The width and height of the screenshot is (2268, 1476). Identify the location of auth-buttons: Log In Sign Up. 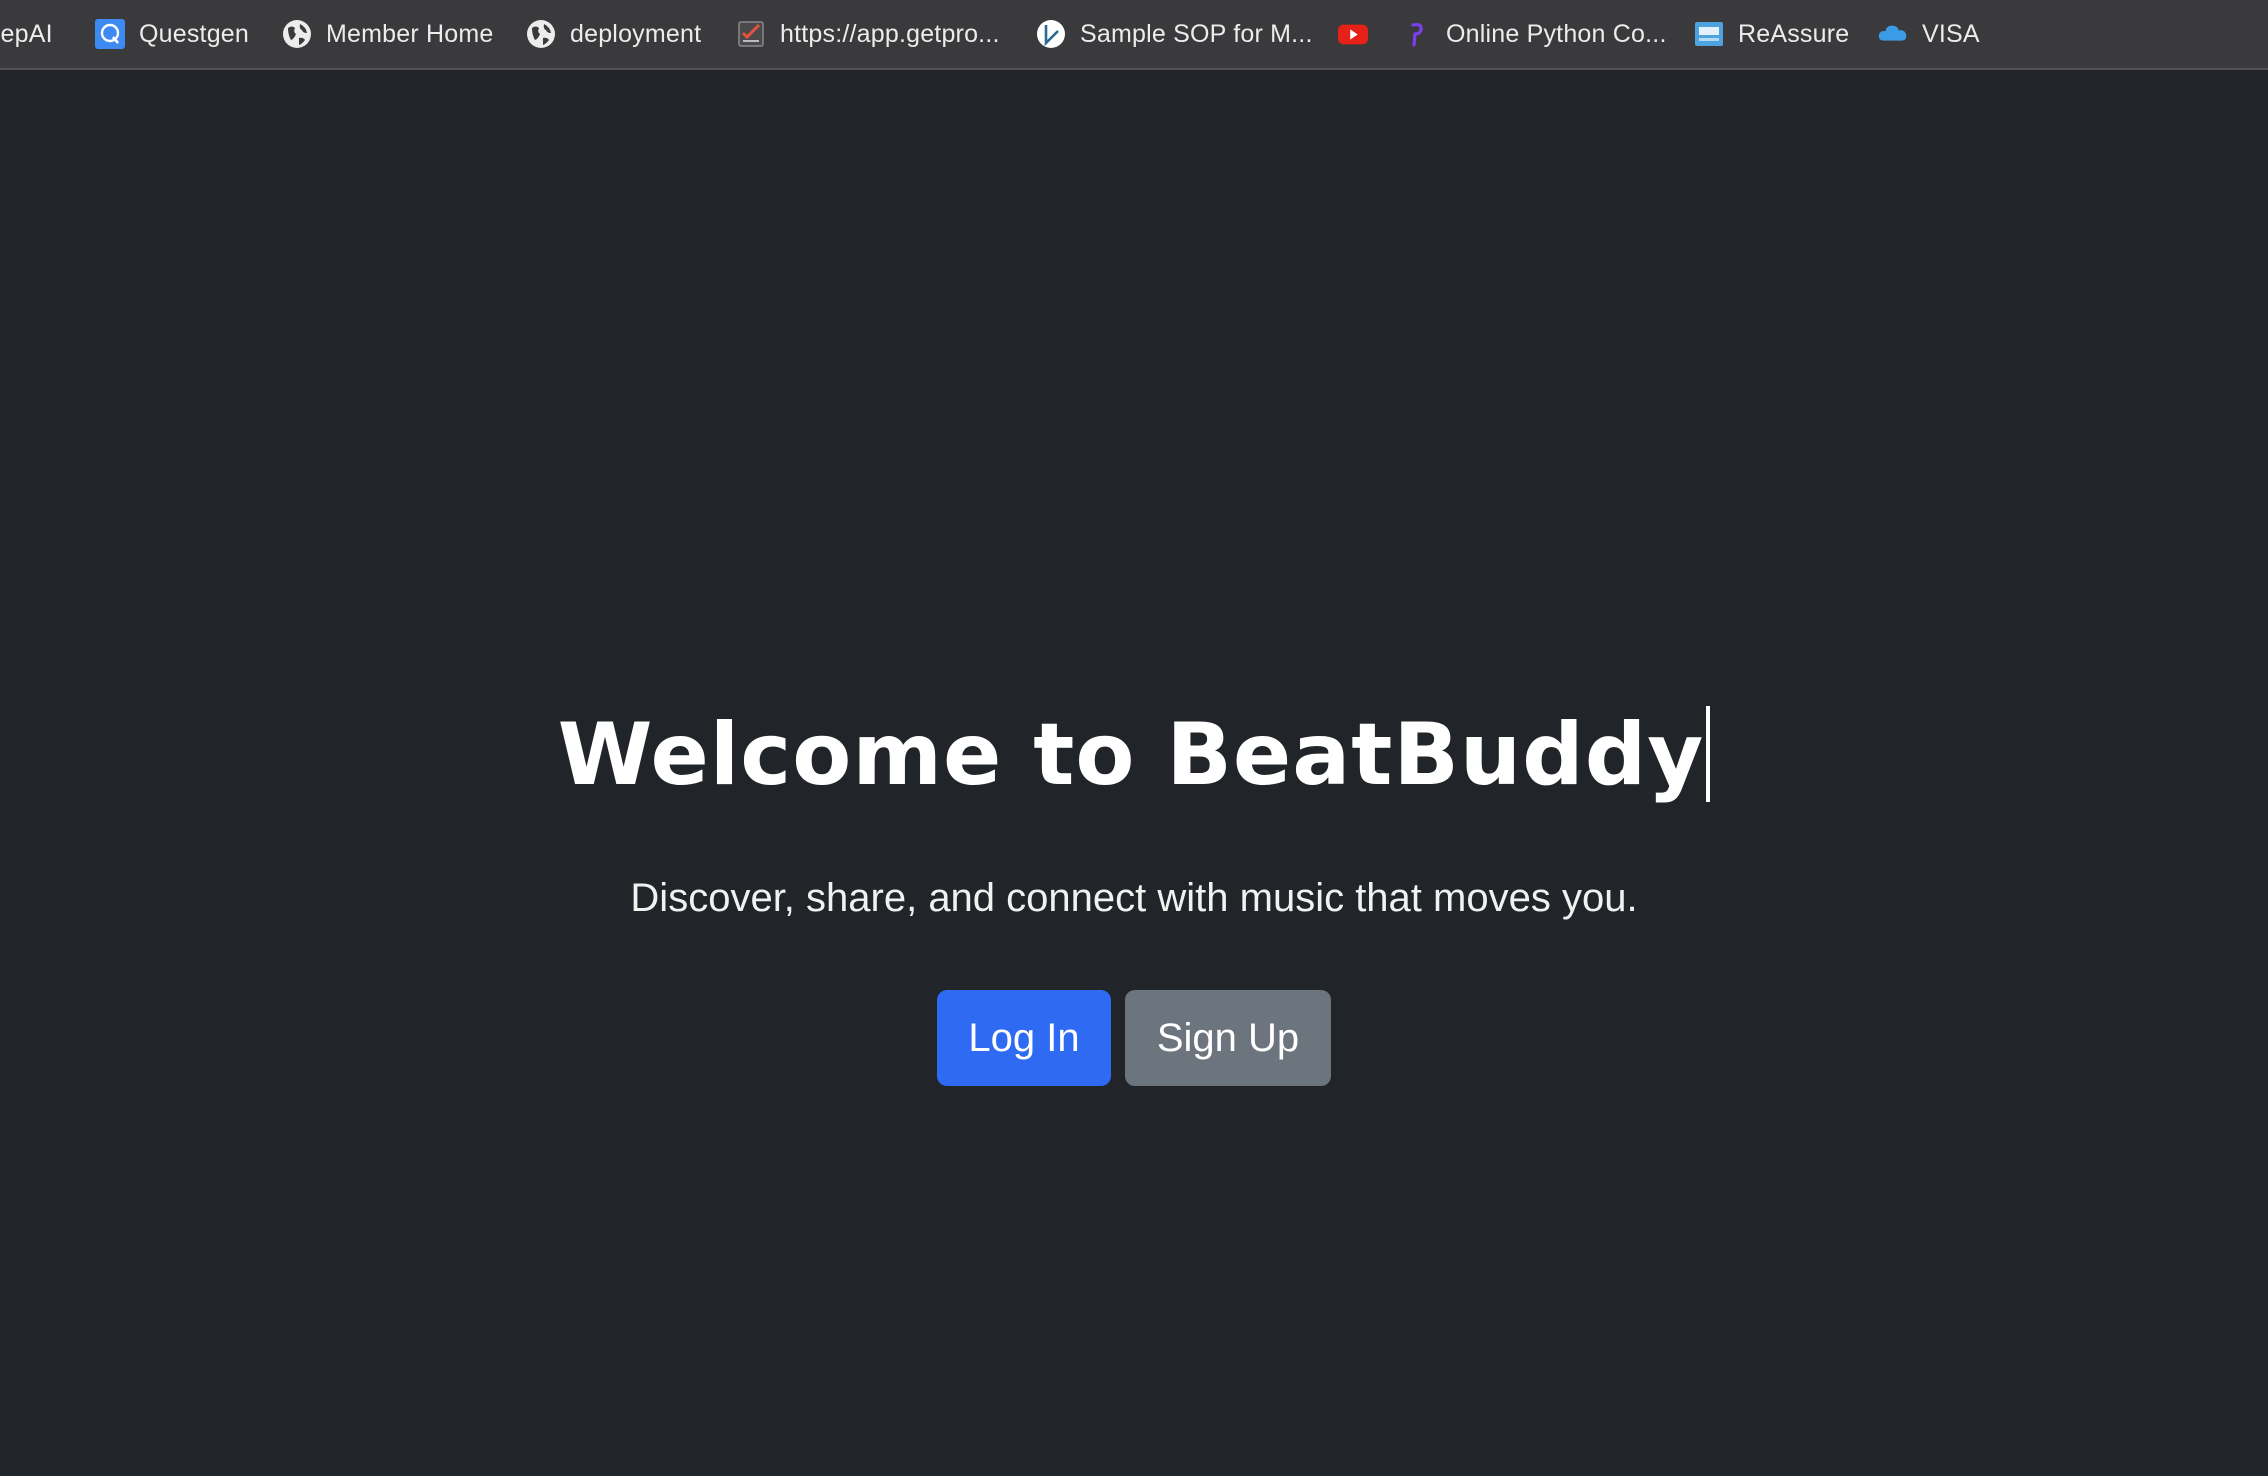
(1134, 1038).